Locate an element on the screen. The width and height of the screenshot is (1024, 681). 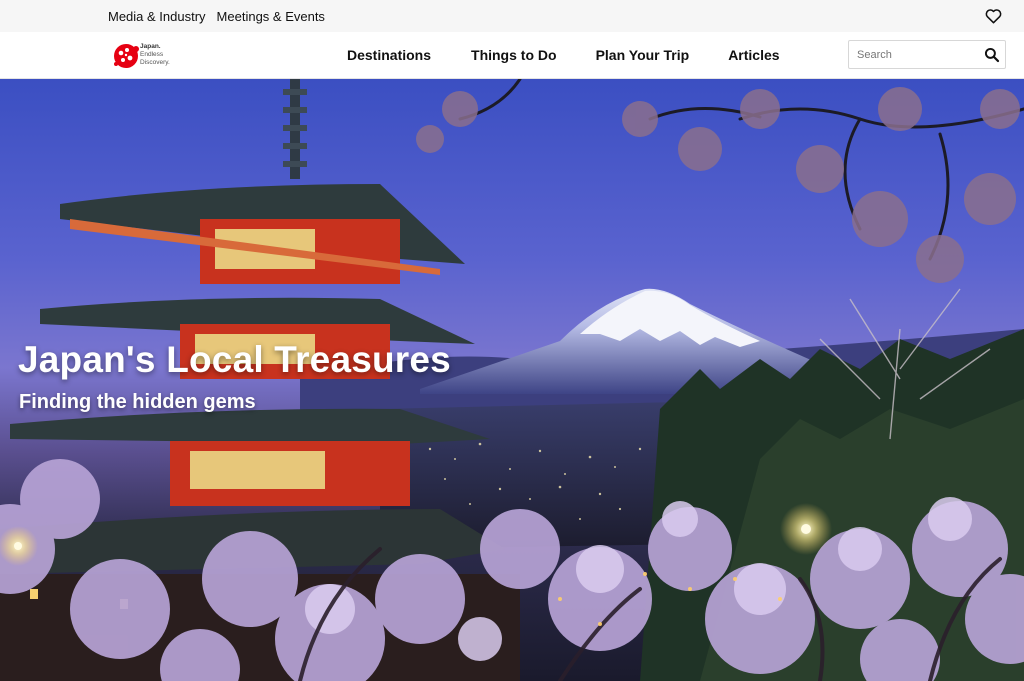
nav-plan-your-trip: Plan Your Trip is located at coordinates (643, 55).